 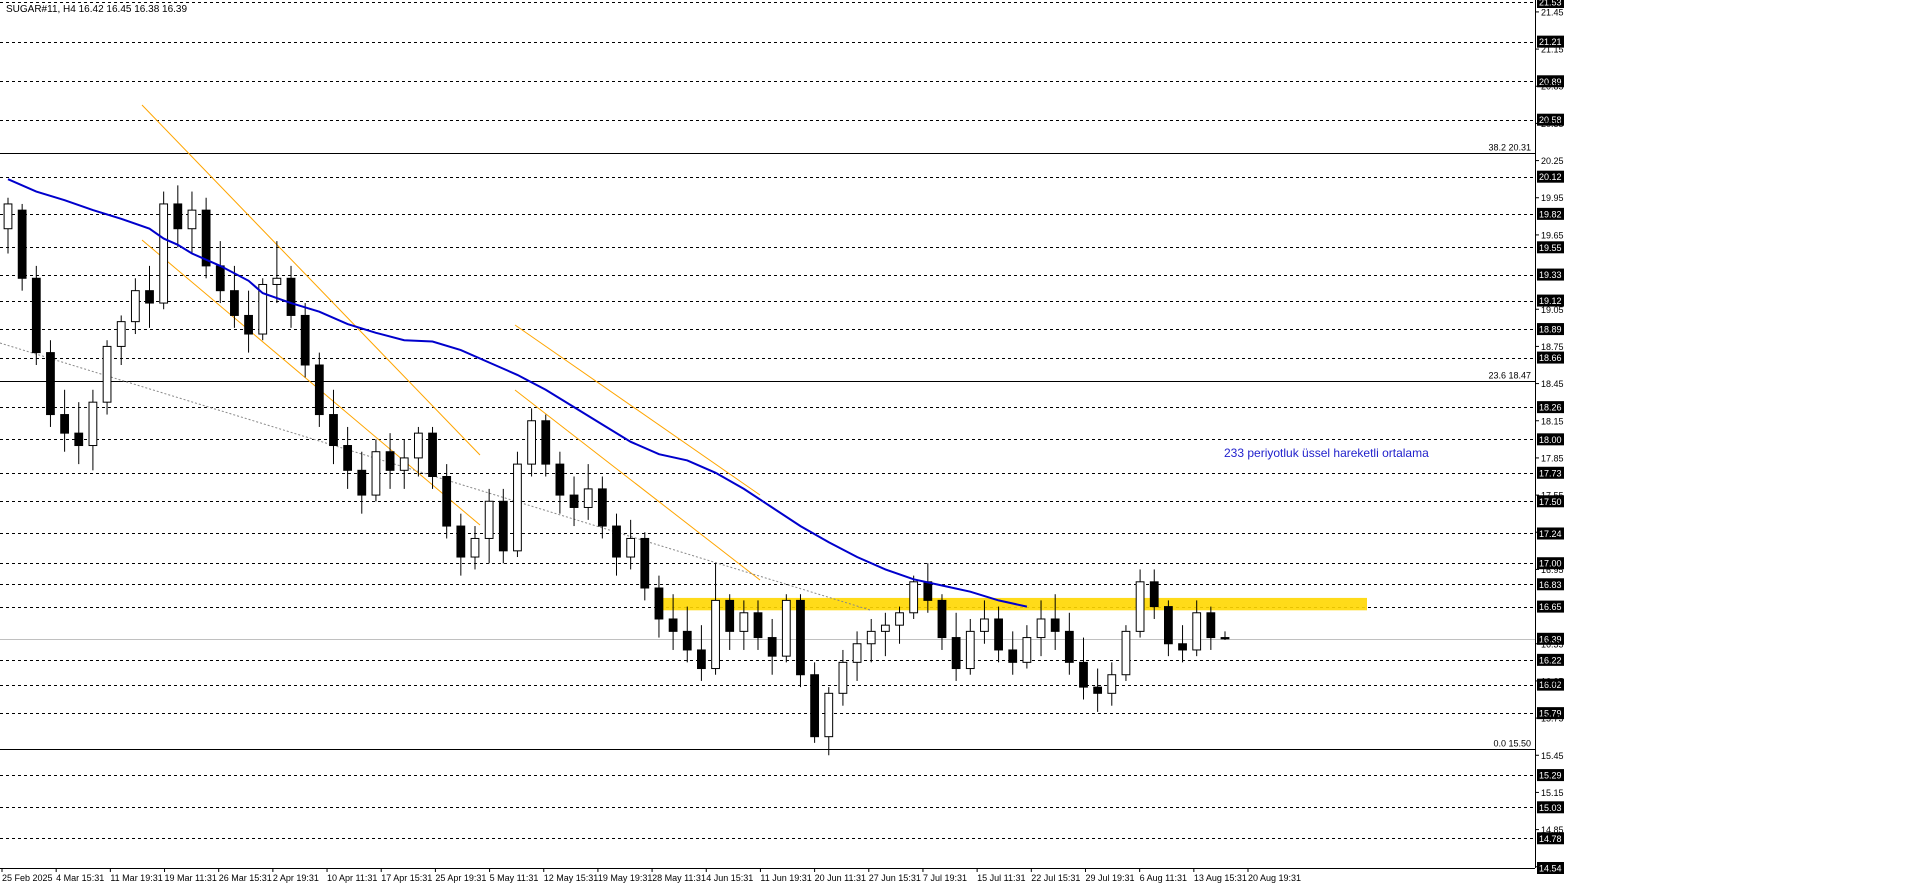 What do you see at coordinates (1552, 124) in the screenshot?
I see `price-tick-label: 20.55` at bounding box center [1552, 124].